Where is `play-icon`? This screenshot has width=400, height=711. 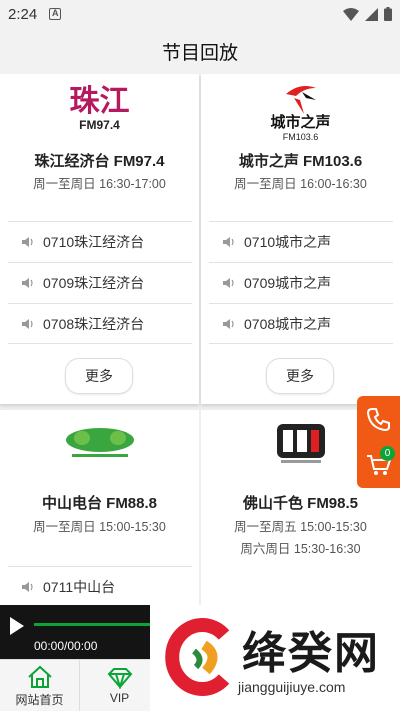
play-icon is located at coordinates (17, 626).